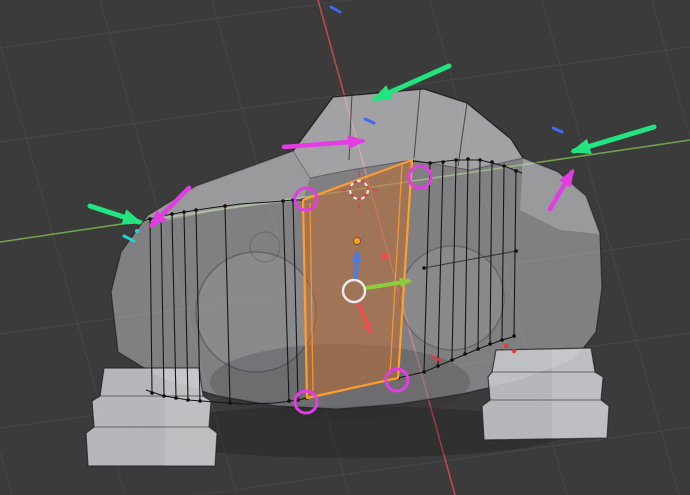 The image size is (690, 495). What do you see at coordinates (115, 214) in the screenshot?
I see `green-arrow-left` at bounding box center [115, 214].